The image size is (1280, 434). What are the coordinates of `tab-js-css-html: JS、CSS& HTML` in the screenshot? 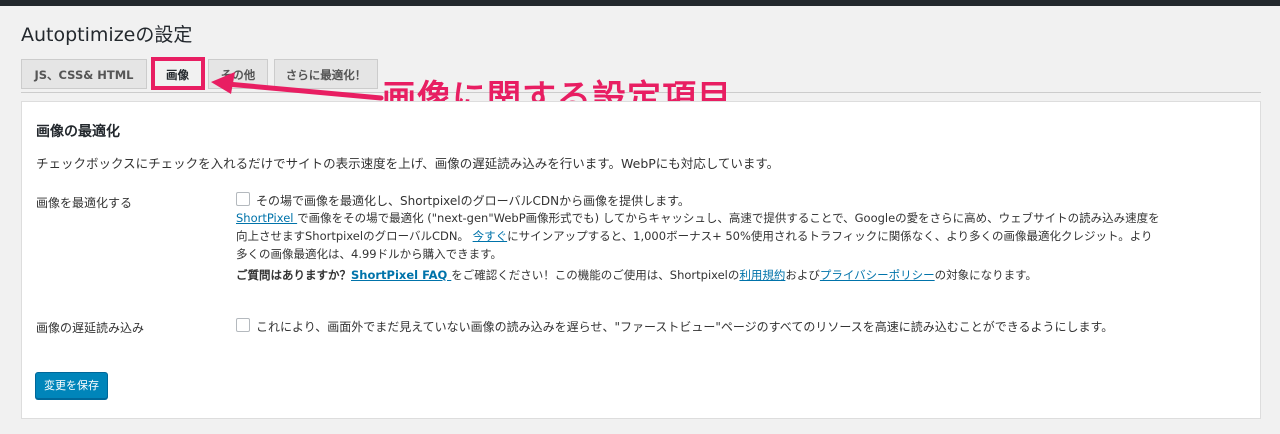 It's located at (84, 74).